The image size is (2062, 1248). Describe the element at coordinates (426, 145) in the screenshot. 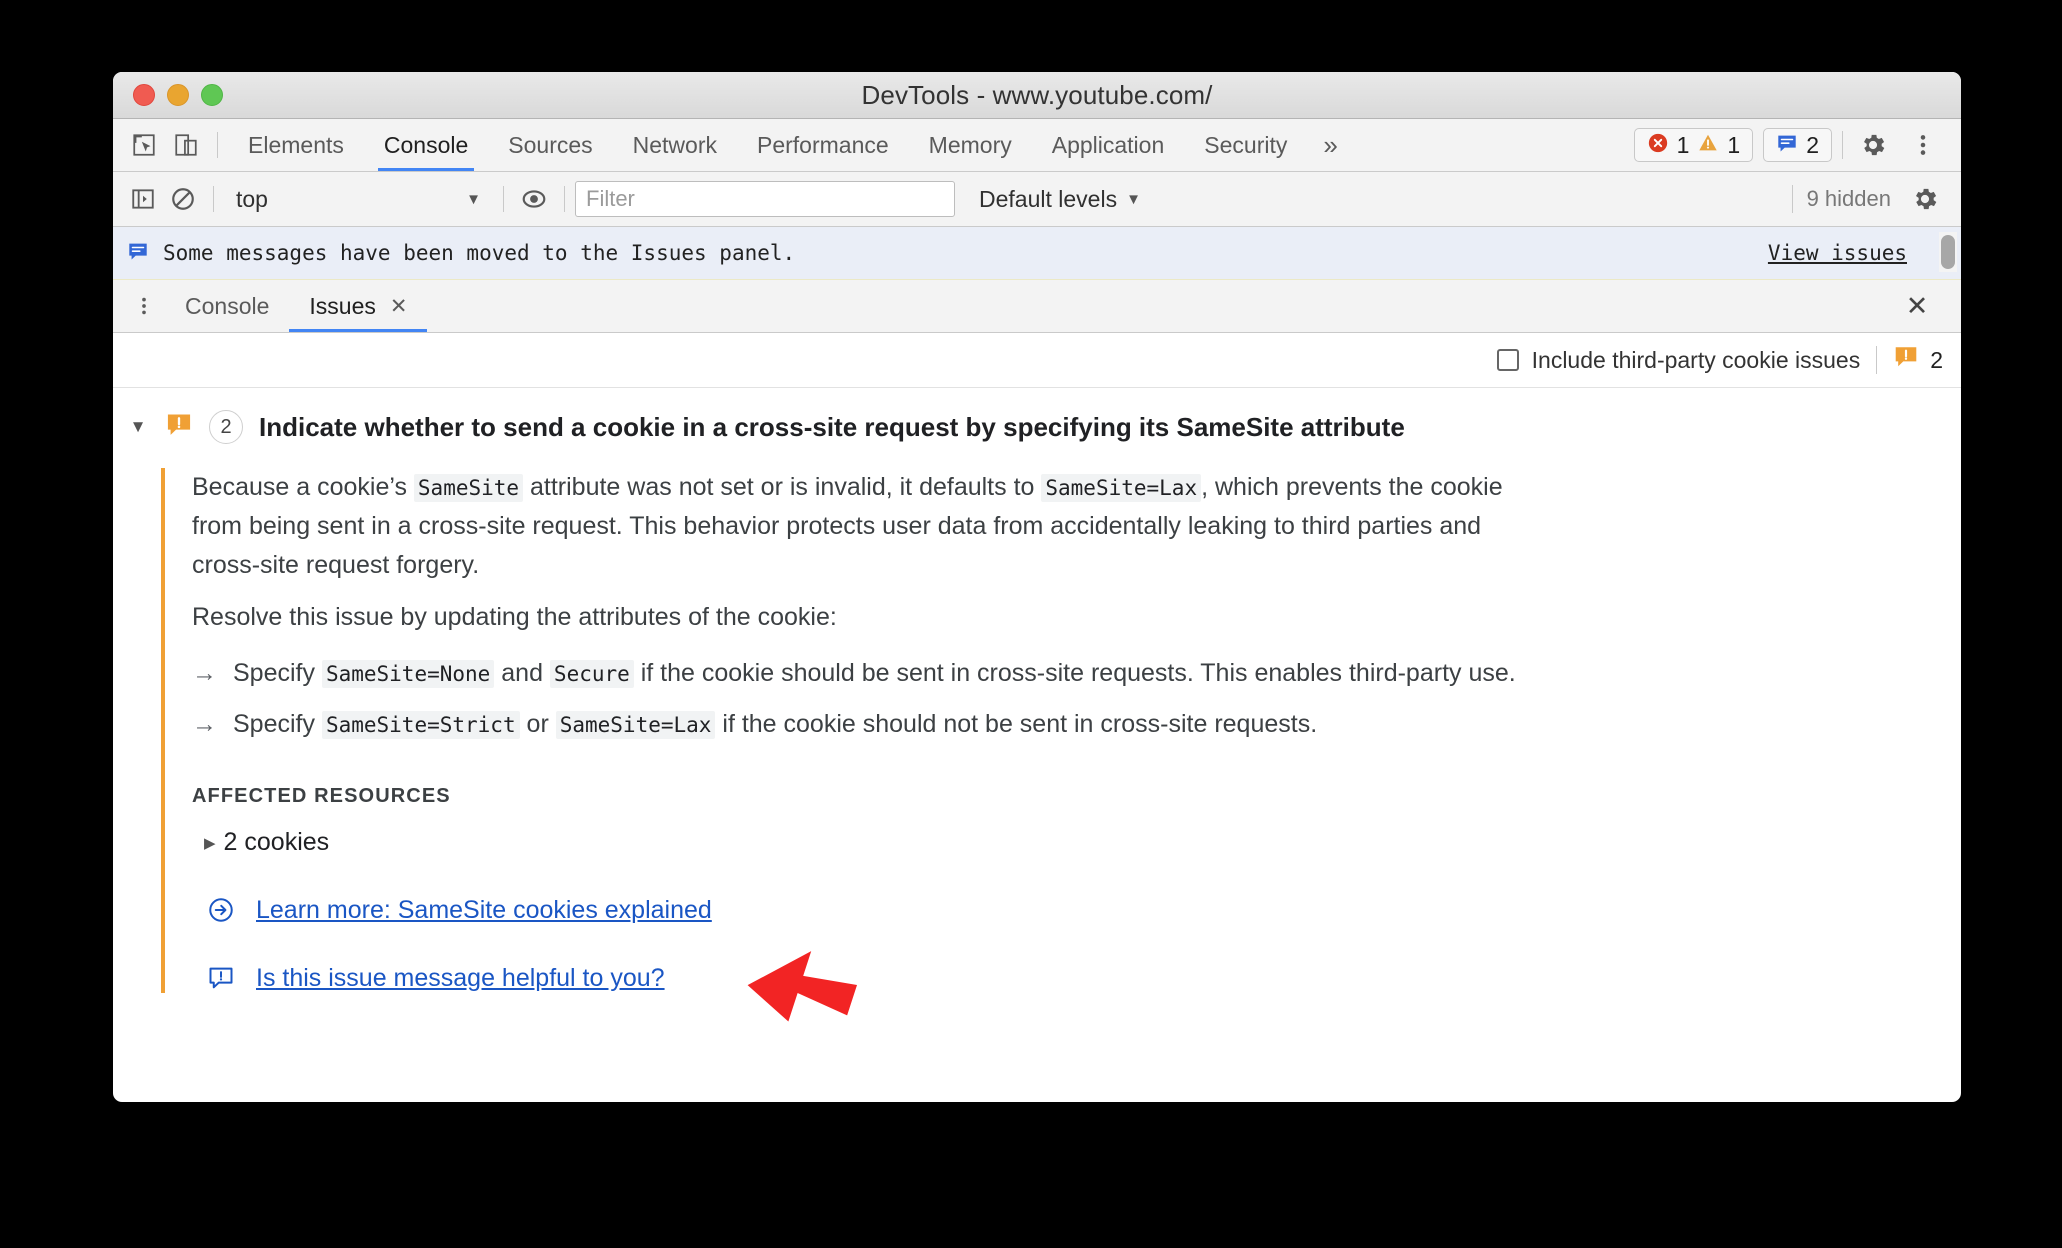

I see `tab-console: Console` at that location.